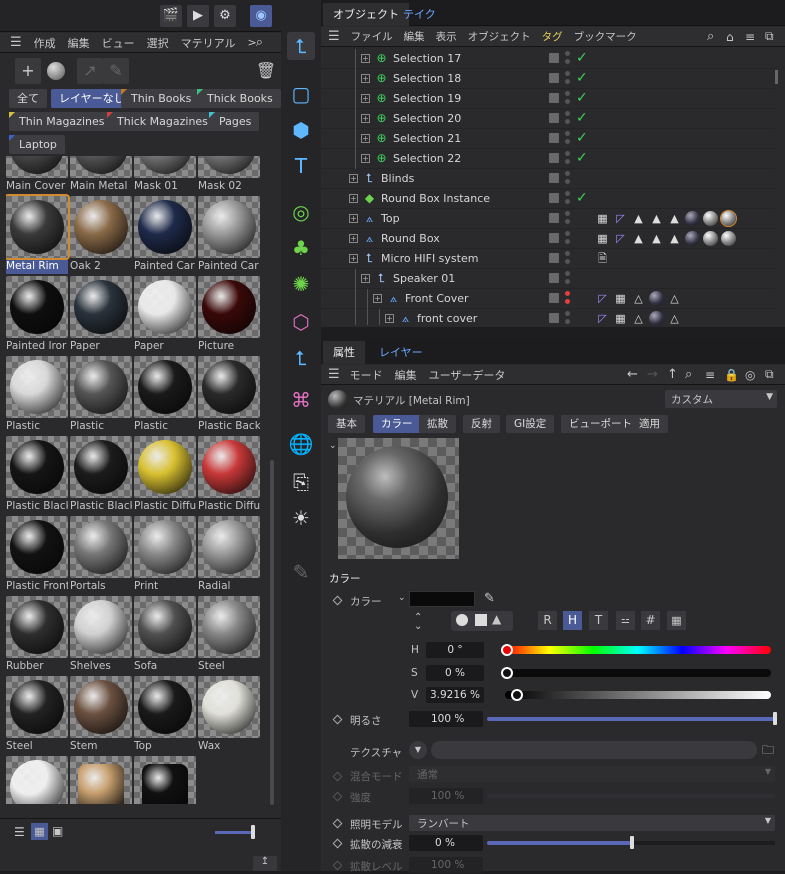  What do you see at coordinates (548, 239) in the screenshot?
I see `object-row: + ⟑ Round Box ▦ ◸ ▲ ▲ ▲` at bounding box center [548, 239].